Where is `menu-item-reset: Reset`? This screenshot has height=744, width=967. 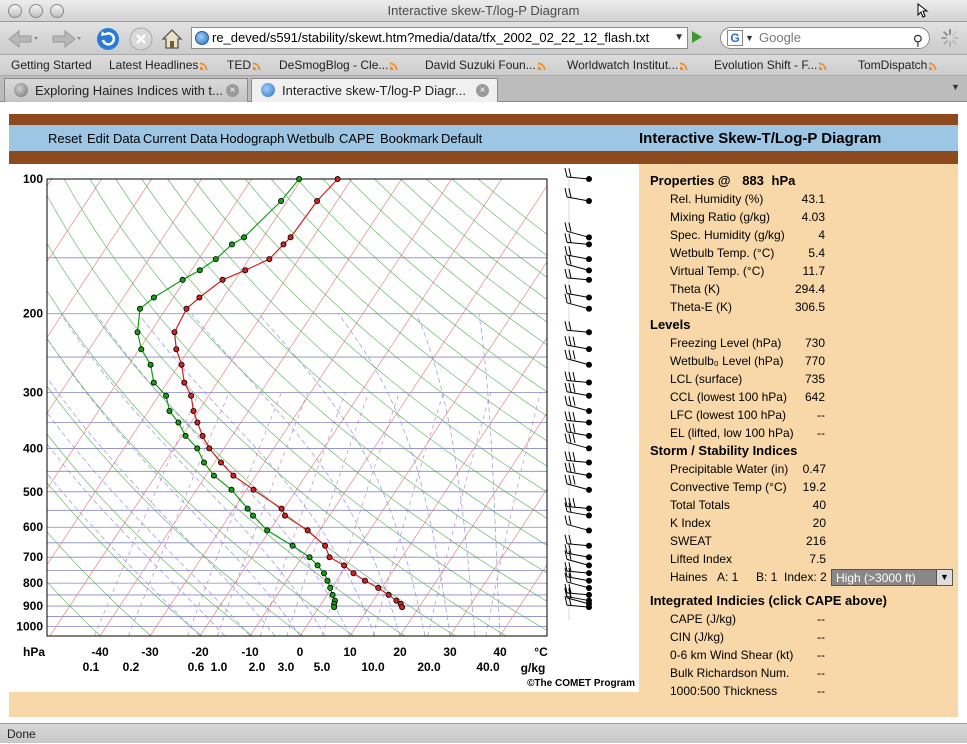
menu-item-reset: Reset is located at coordinates (65, 138).